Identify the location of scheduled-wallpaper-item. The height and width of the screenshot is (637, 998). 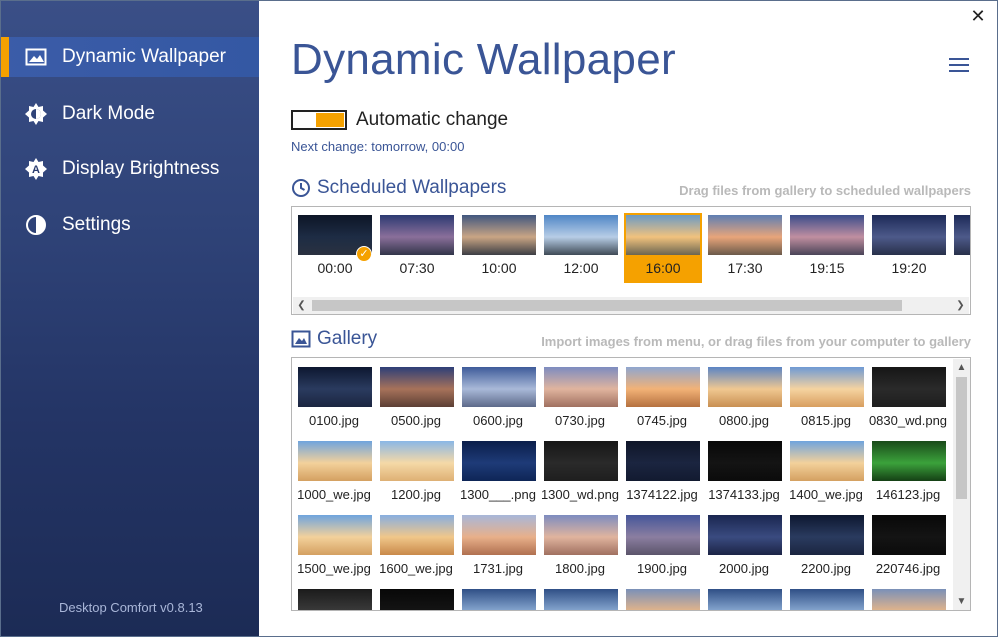
(961, 248).